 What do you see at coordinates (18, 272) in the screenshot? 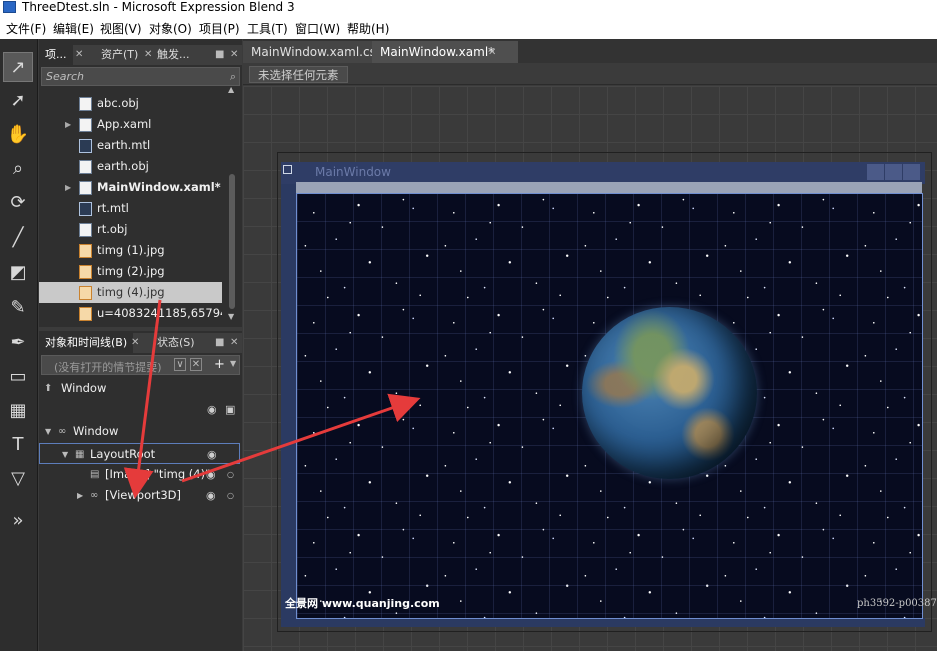
I see `paint-bucket-icon: ◩` at bounding box center [18, 272].